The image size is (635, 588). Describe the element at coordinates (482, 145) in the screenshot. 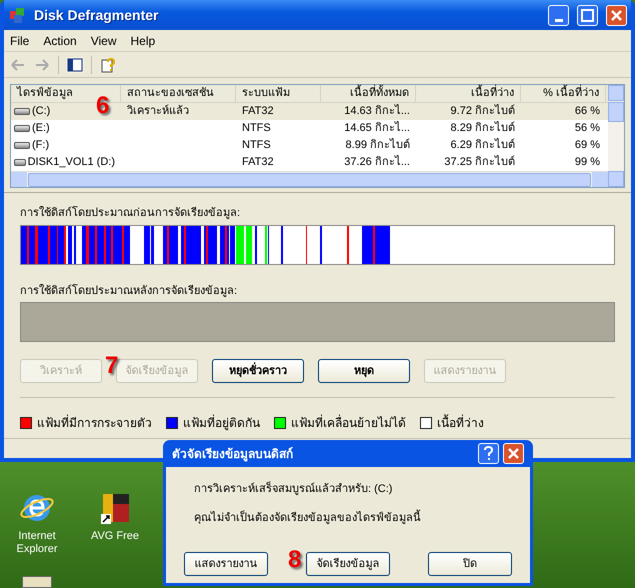

I see `table-cell-text: 6.29 กิกะไบต์` at that location.